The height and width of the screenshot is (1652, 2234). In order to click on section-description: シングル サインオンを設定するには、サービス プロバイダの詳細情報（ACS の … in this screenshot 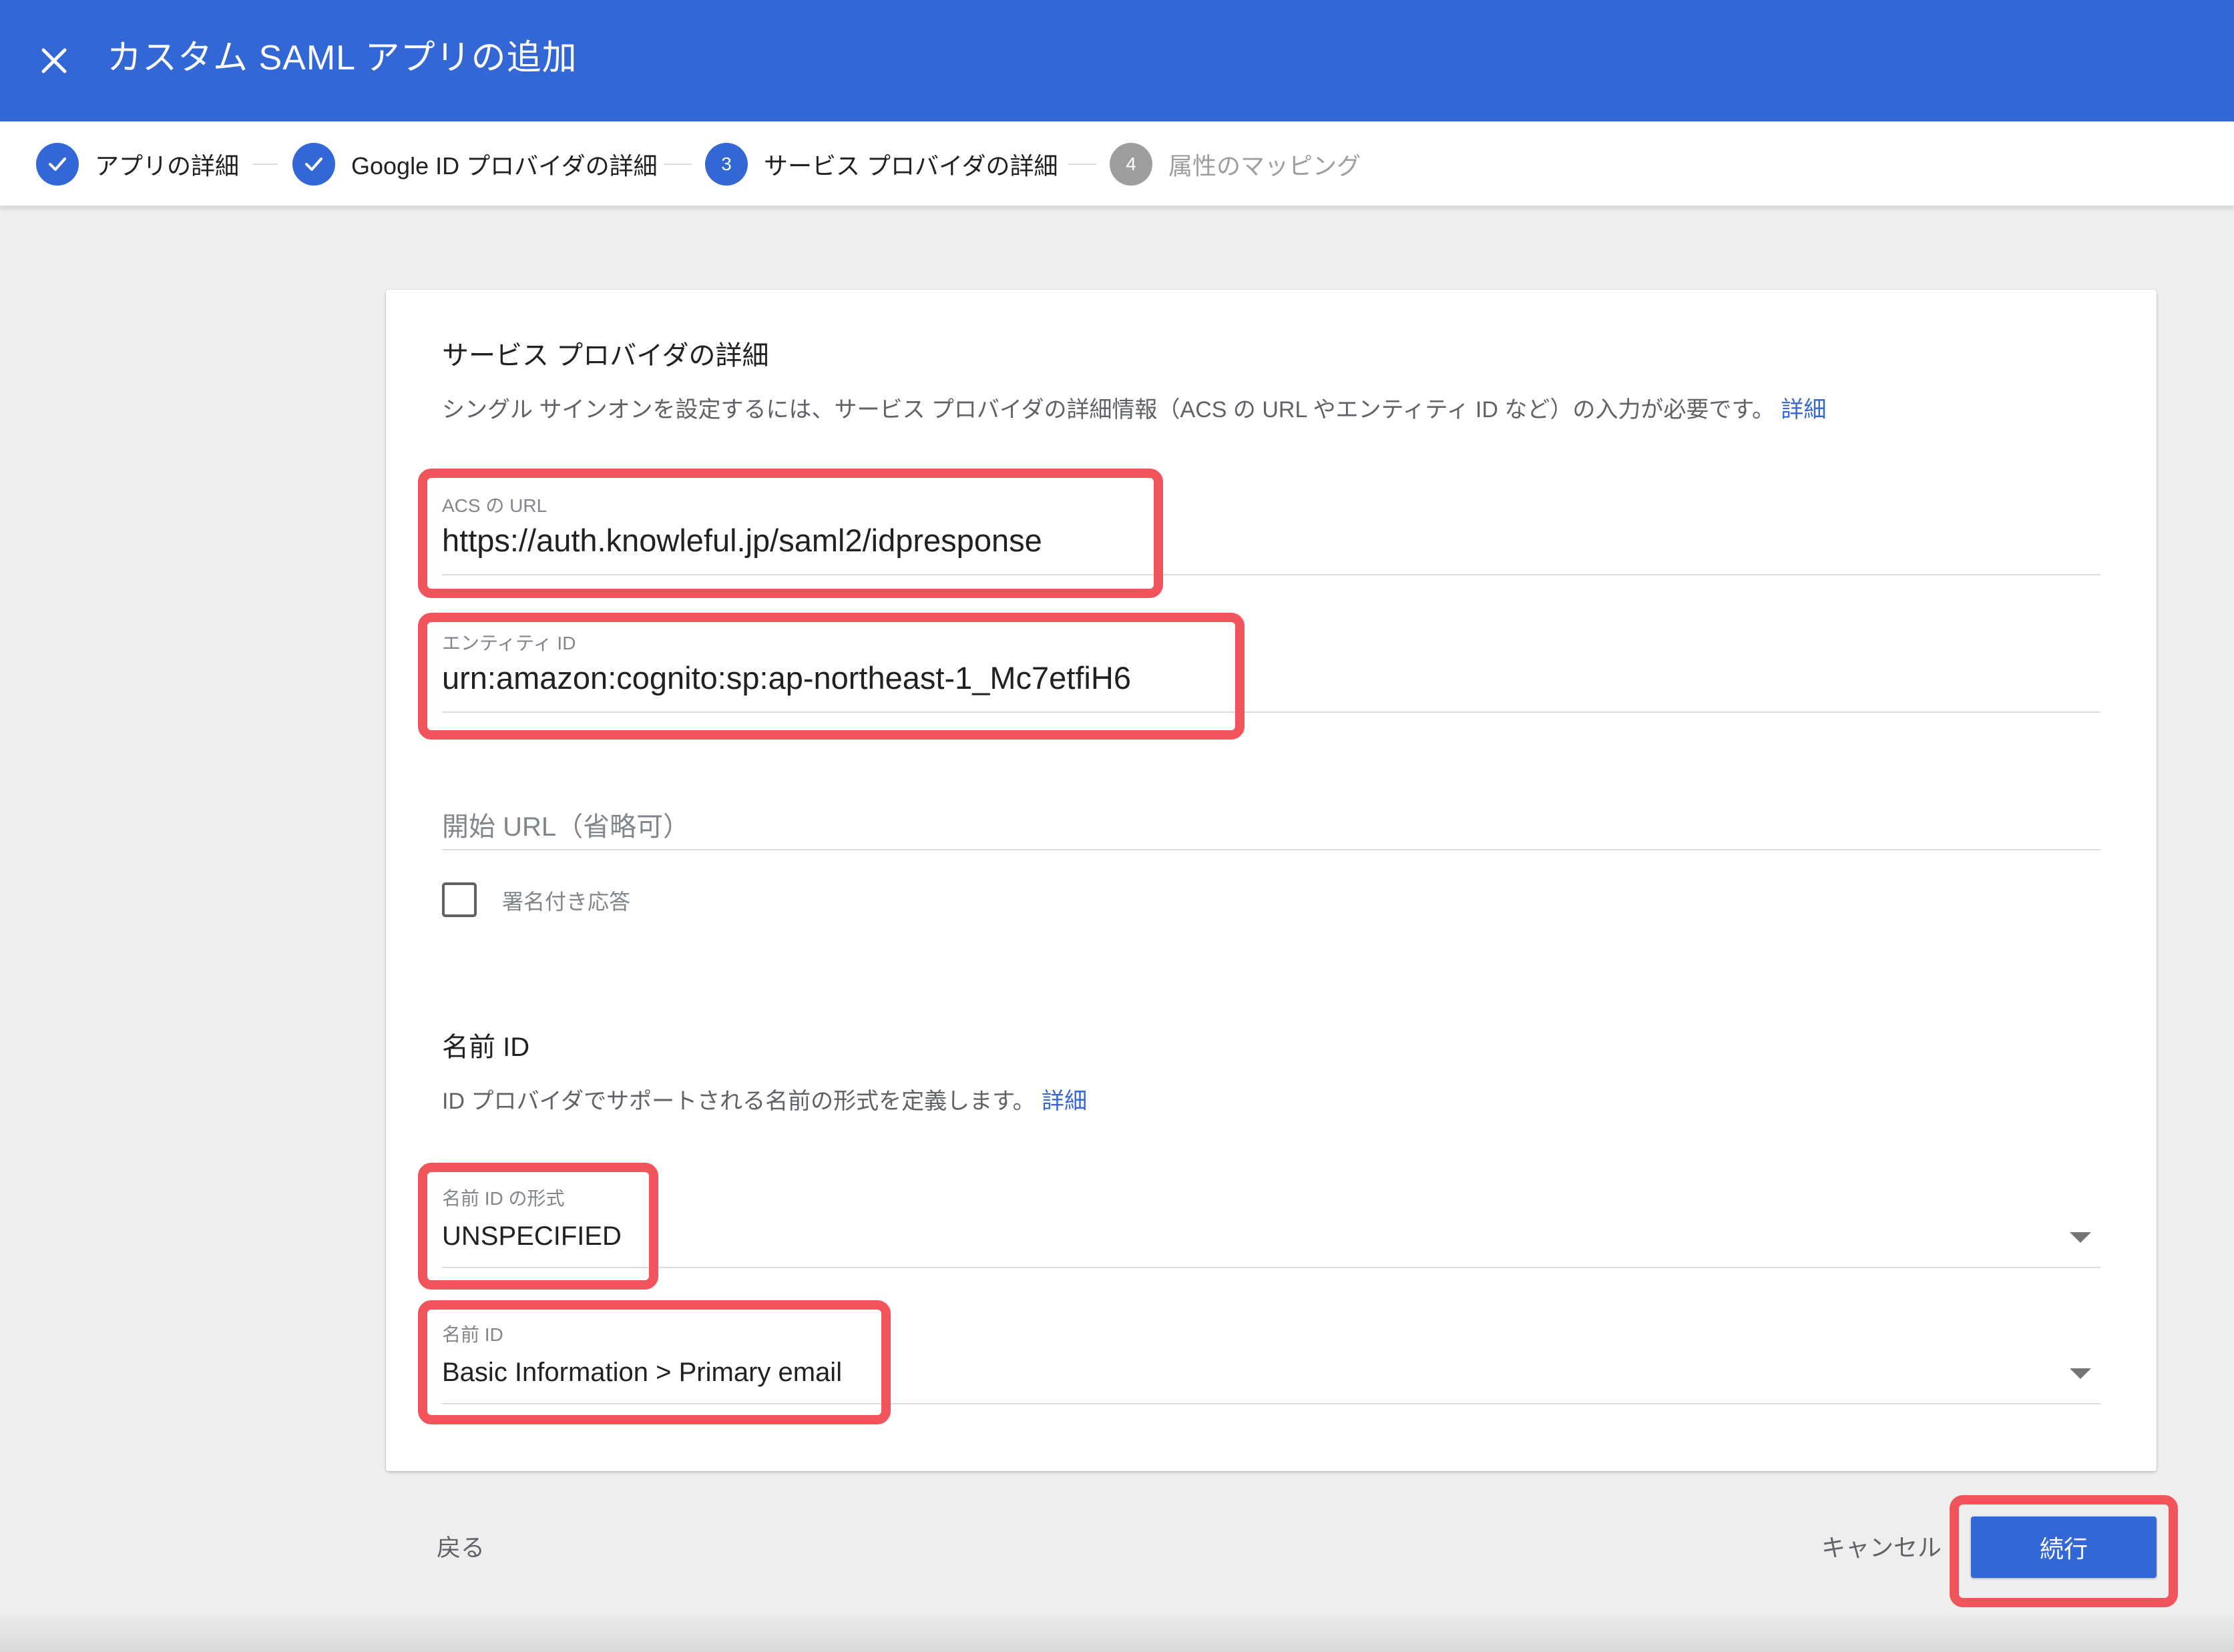, I will do `click(1134, 407)`.